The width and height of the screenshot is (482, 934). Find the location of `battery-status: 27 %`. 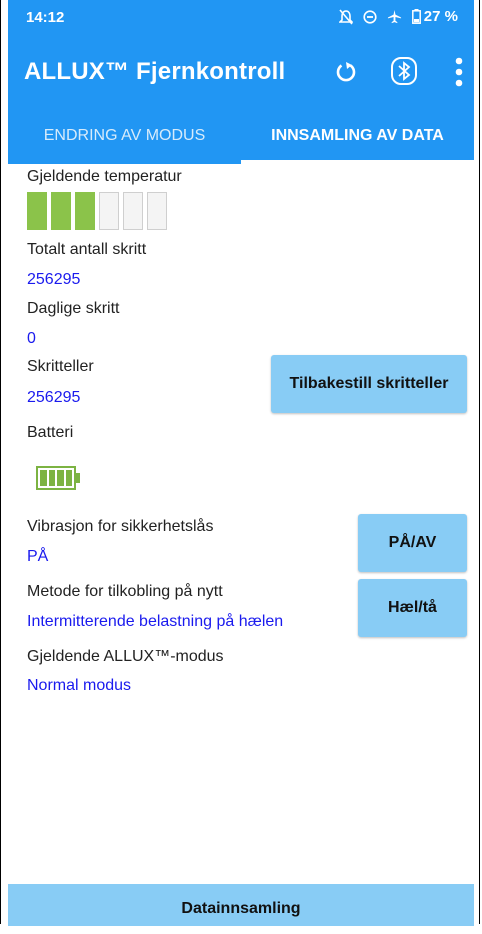

battery-status: 27 % is located at coordinates (434, 16).